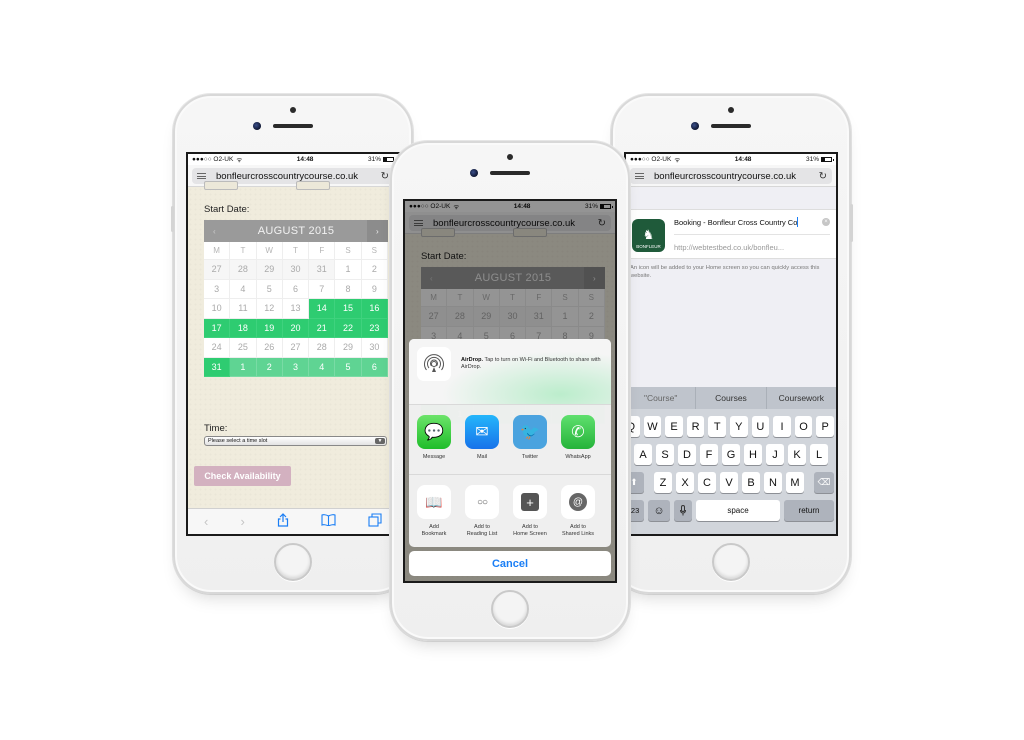  I want to click on calendar-day: 7, so click(322, 289).